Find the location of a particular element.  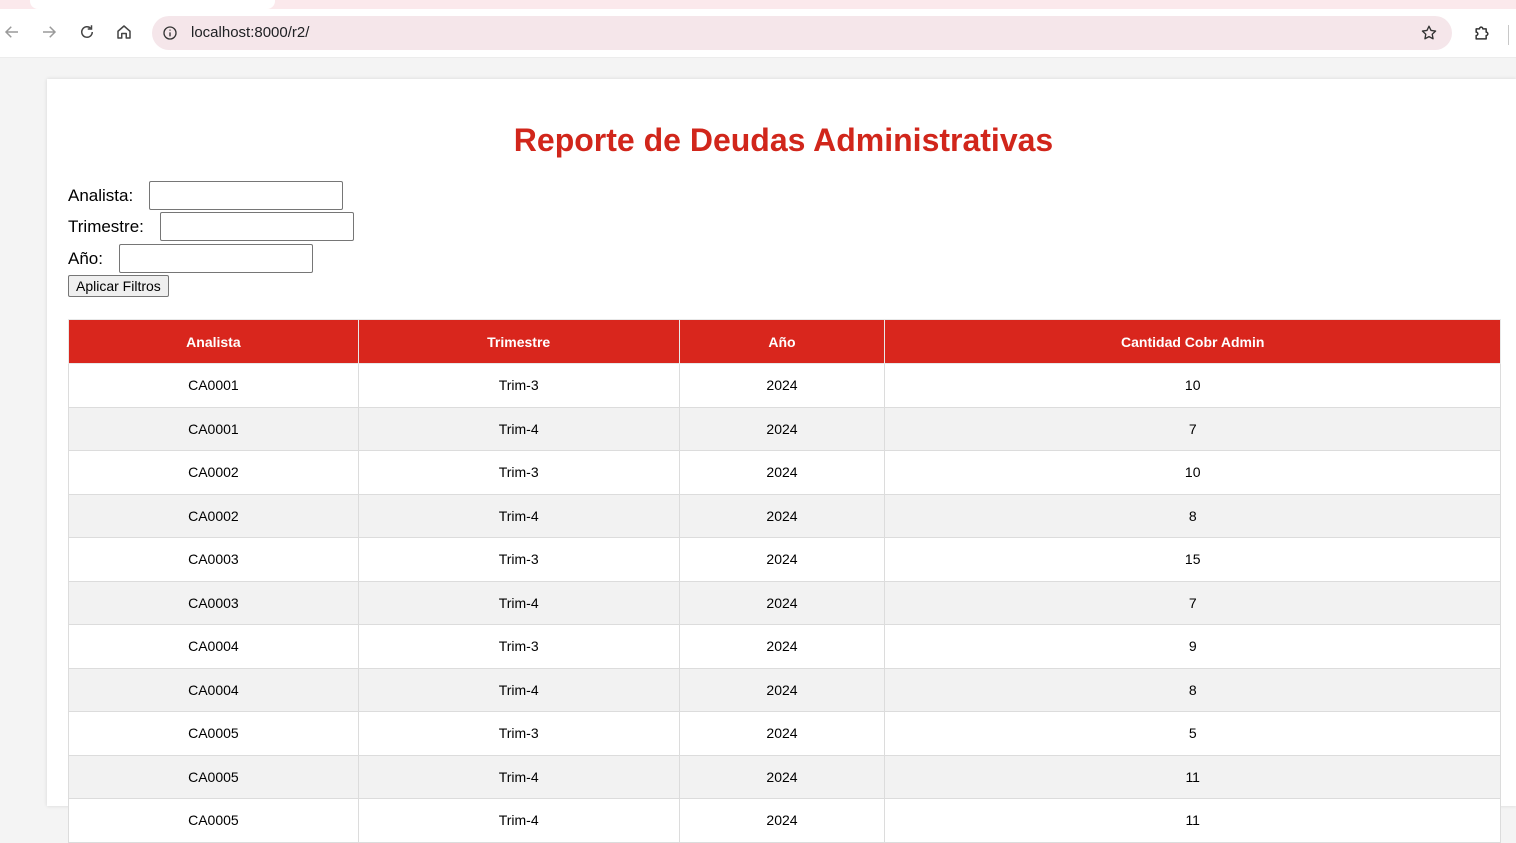

reload-button is located at coordinates (87, 32).